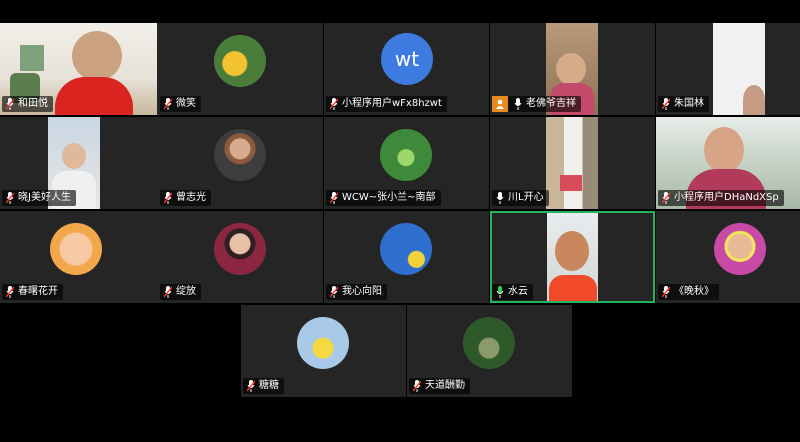  I want to click on participant-tile: 《晚秋》, so click(728, 257).